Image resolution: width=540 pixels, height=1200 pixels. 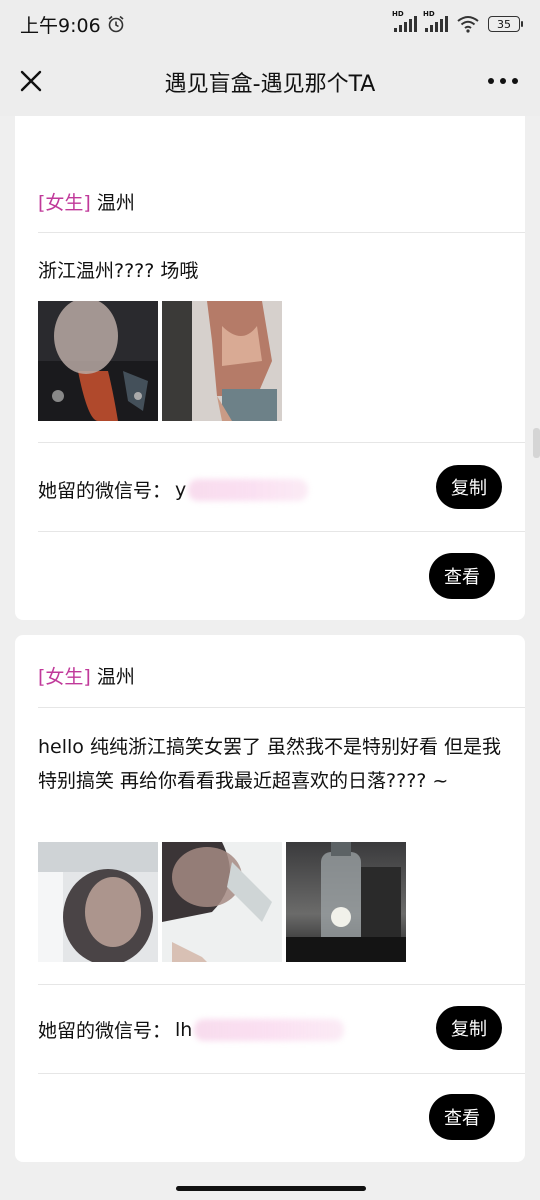 I want to click on hd-label-2: HD, so click(x=429, y=14).